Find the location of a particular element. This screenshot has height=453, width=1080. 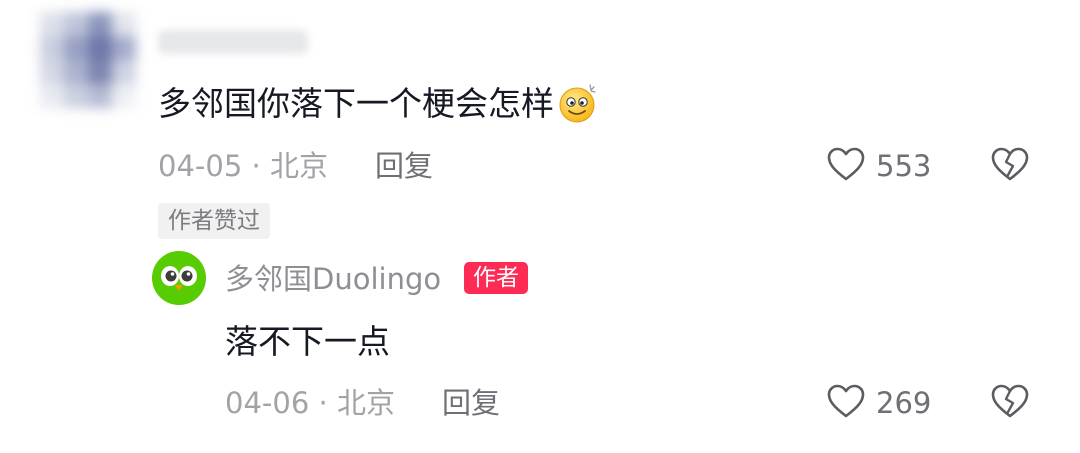

reply-date: 04-06 is located at coordinates (267, 403).